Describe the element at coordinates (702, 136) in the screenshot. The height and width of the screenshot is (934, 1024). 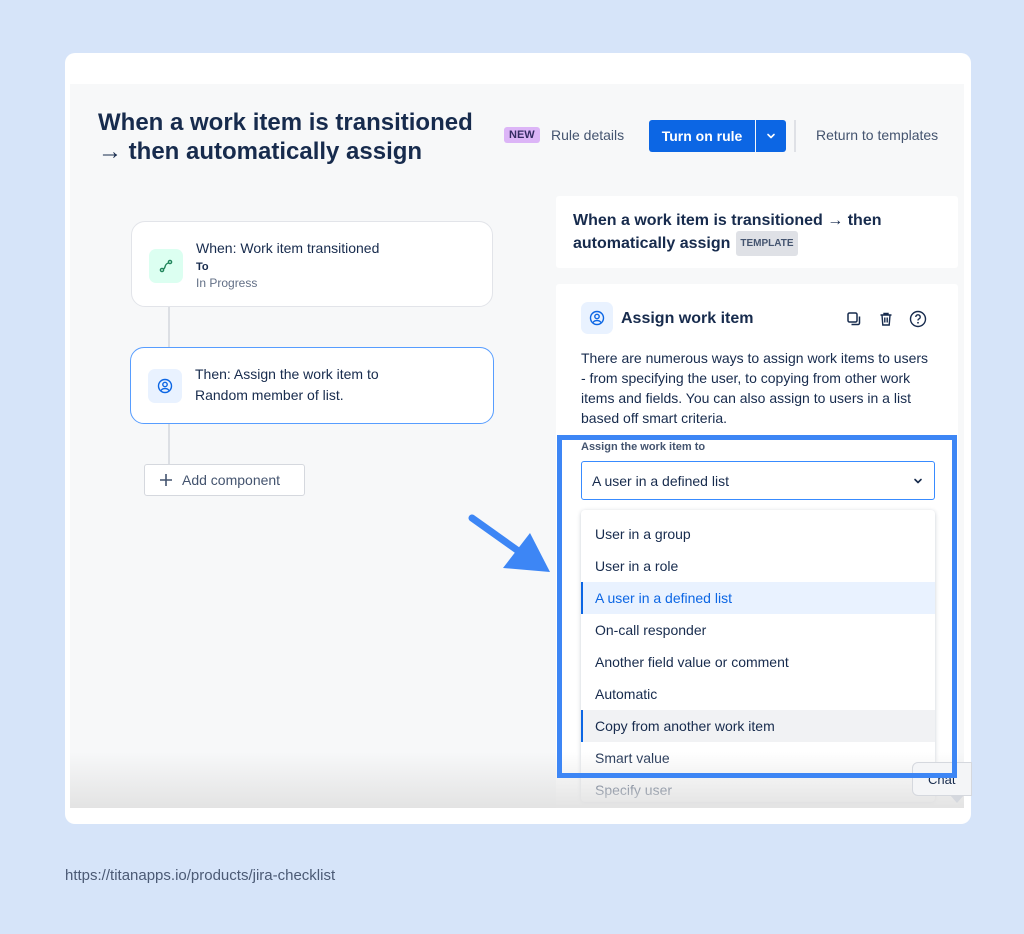
I see `turn-on-rule-button: Turn on rule` at that location.